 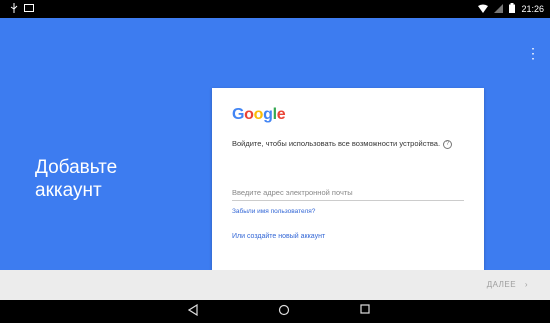 What do you see at coordinates (499, 9) in the screenshot?
I see `signal-icon` at bounding box center [499, 9].